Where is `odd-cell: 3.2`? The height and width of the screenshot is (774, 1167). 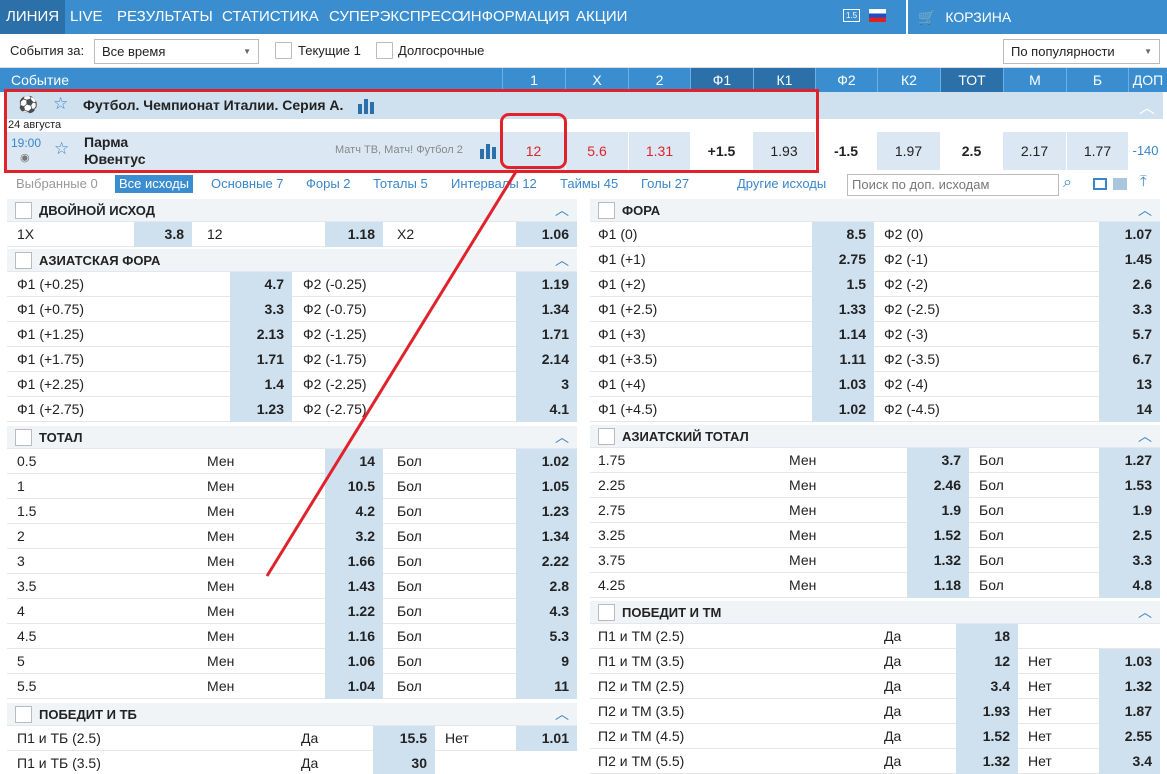
odd-cell: 3.2 is located at coordinates (354, 536).